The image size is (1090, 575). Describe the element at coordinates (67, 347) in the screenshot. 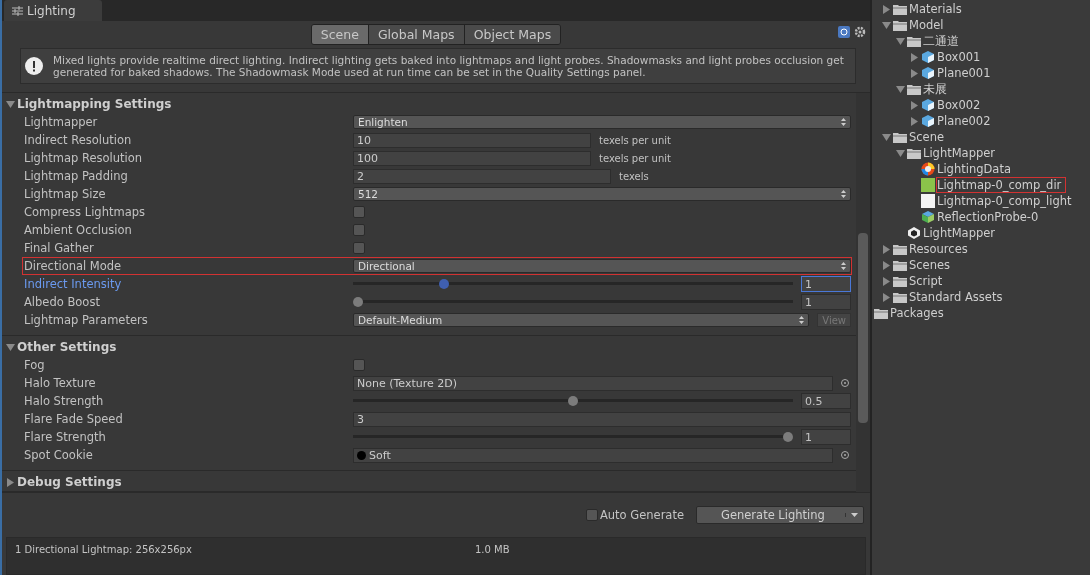

I see `section-title: Other Settings` at that location.